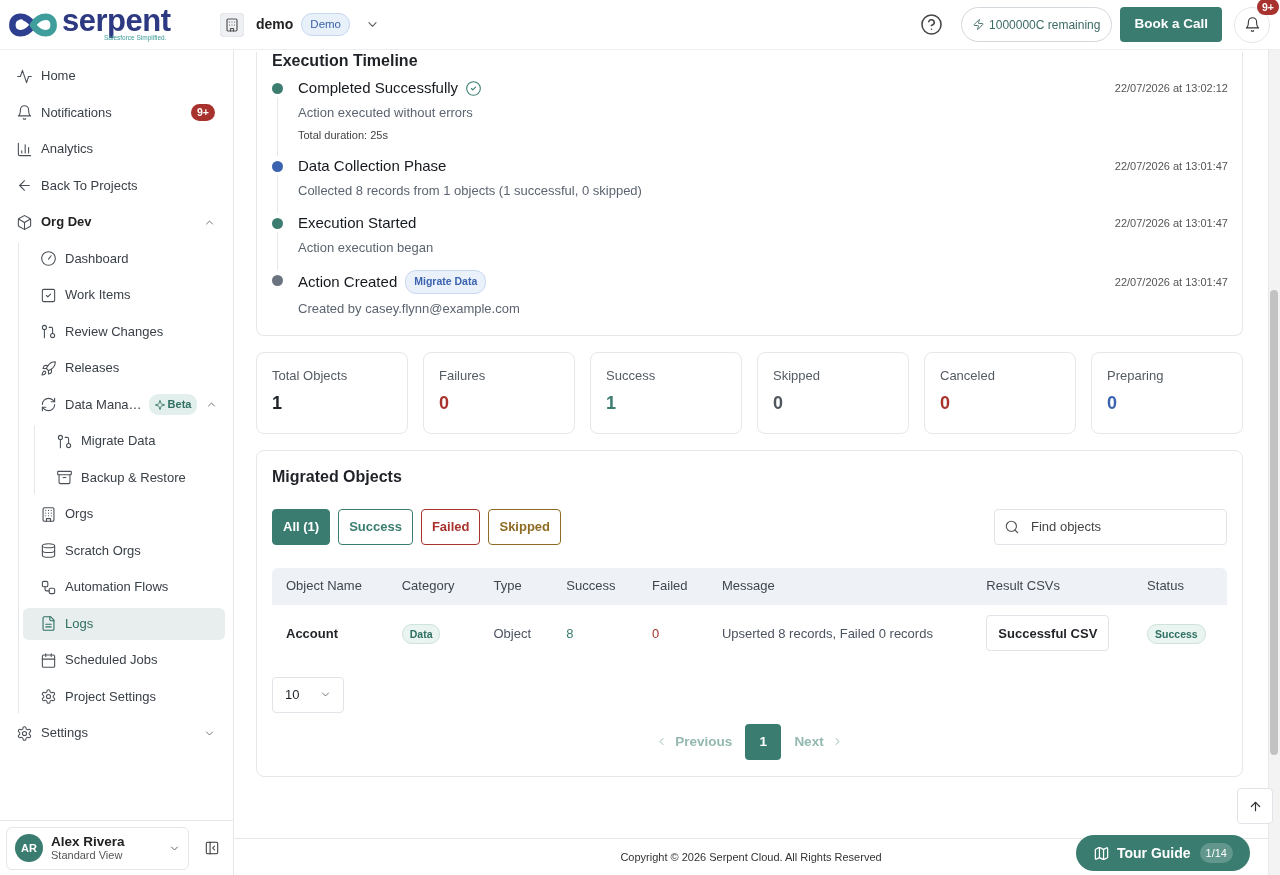 The height and width of the screenshot is (875, 1280). I want to click on sidebar-item: Scratch Orgs, so click(124, 550).